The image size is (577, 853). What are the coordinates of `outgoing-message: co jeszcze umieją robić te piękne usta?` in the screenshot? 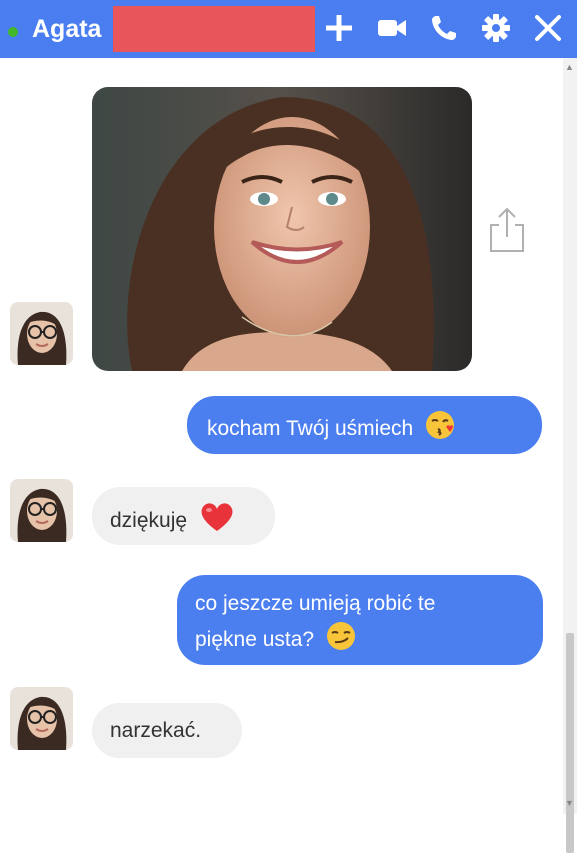 It's located at (360, 620).